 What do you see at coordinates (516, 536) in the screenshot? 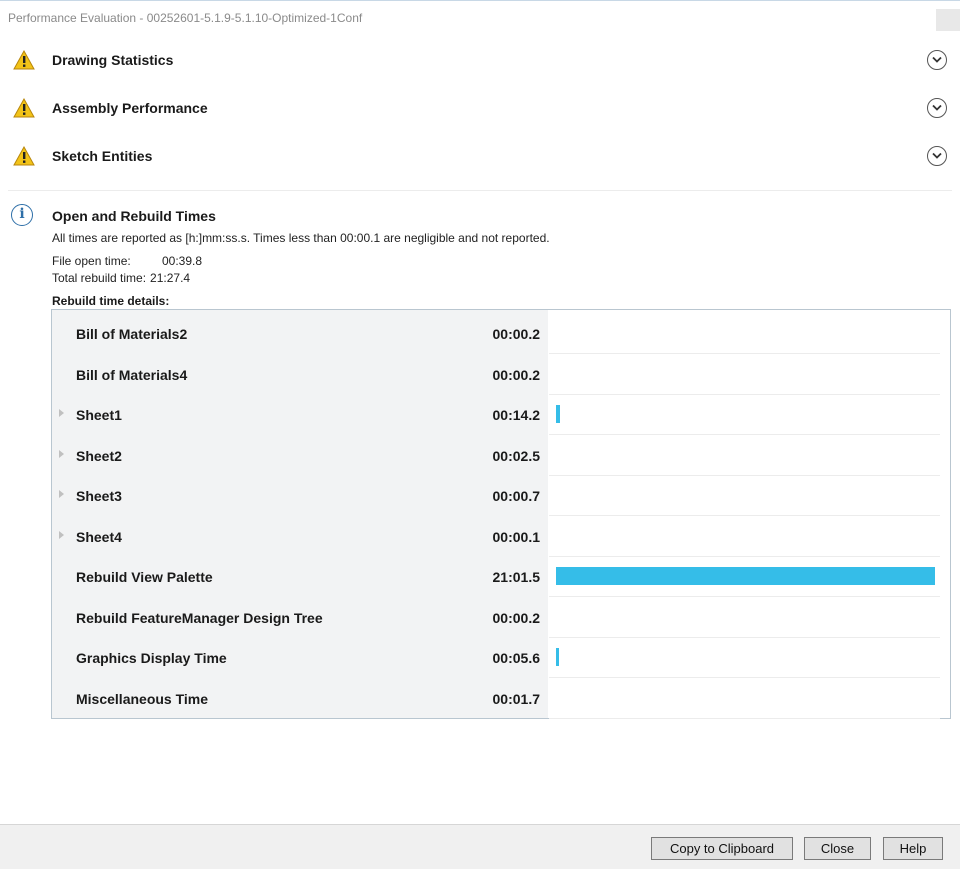
I see `row-time: 00:00.1` at bounding box center [516, 536].